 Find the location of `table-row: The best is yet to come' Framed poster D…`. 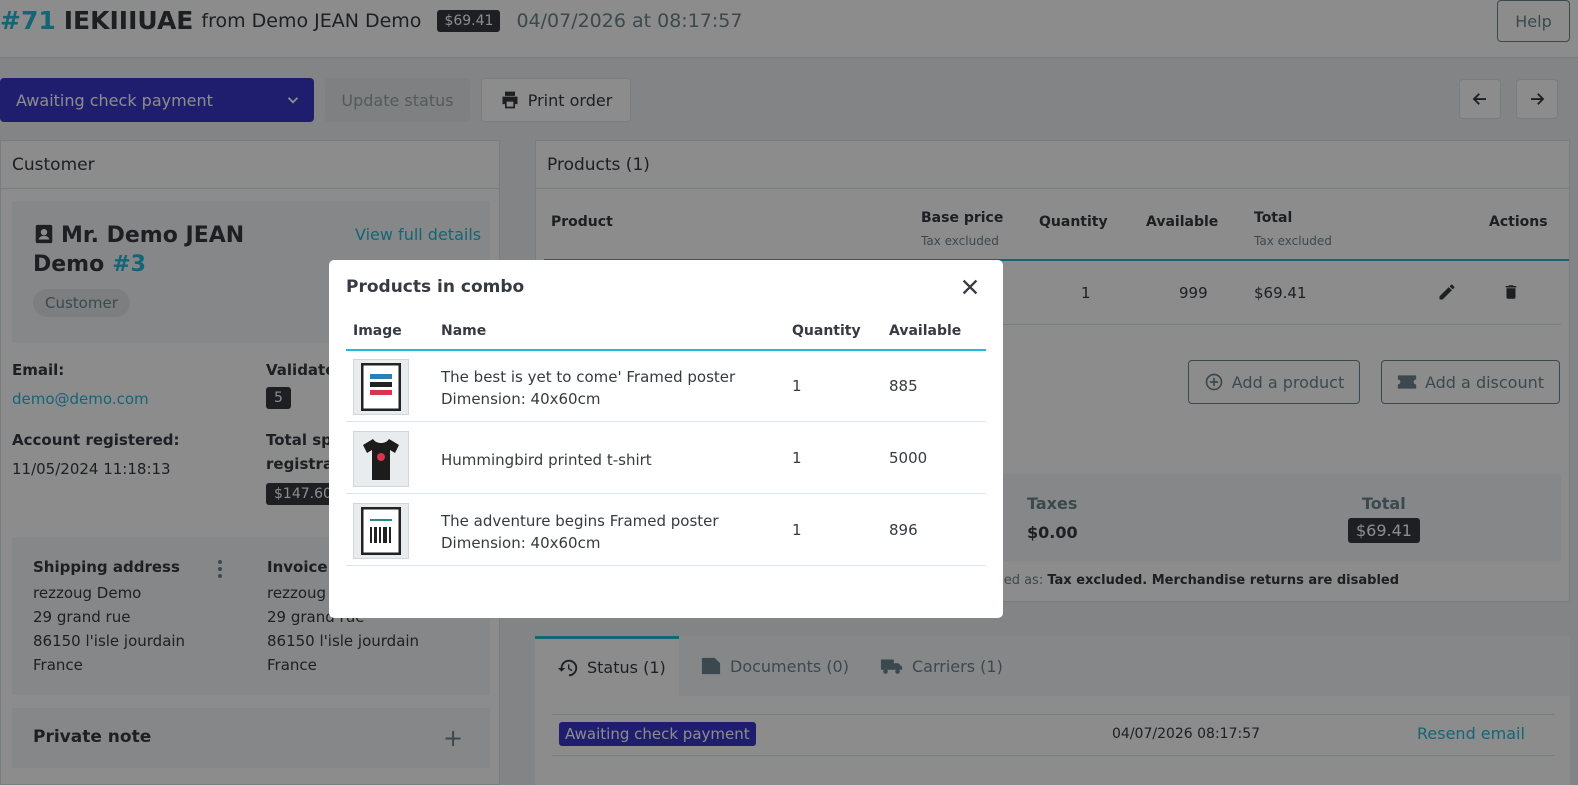

table-row: The best is yet to come' Framed poster D… is located at coordinates (666, 386).